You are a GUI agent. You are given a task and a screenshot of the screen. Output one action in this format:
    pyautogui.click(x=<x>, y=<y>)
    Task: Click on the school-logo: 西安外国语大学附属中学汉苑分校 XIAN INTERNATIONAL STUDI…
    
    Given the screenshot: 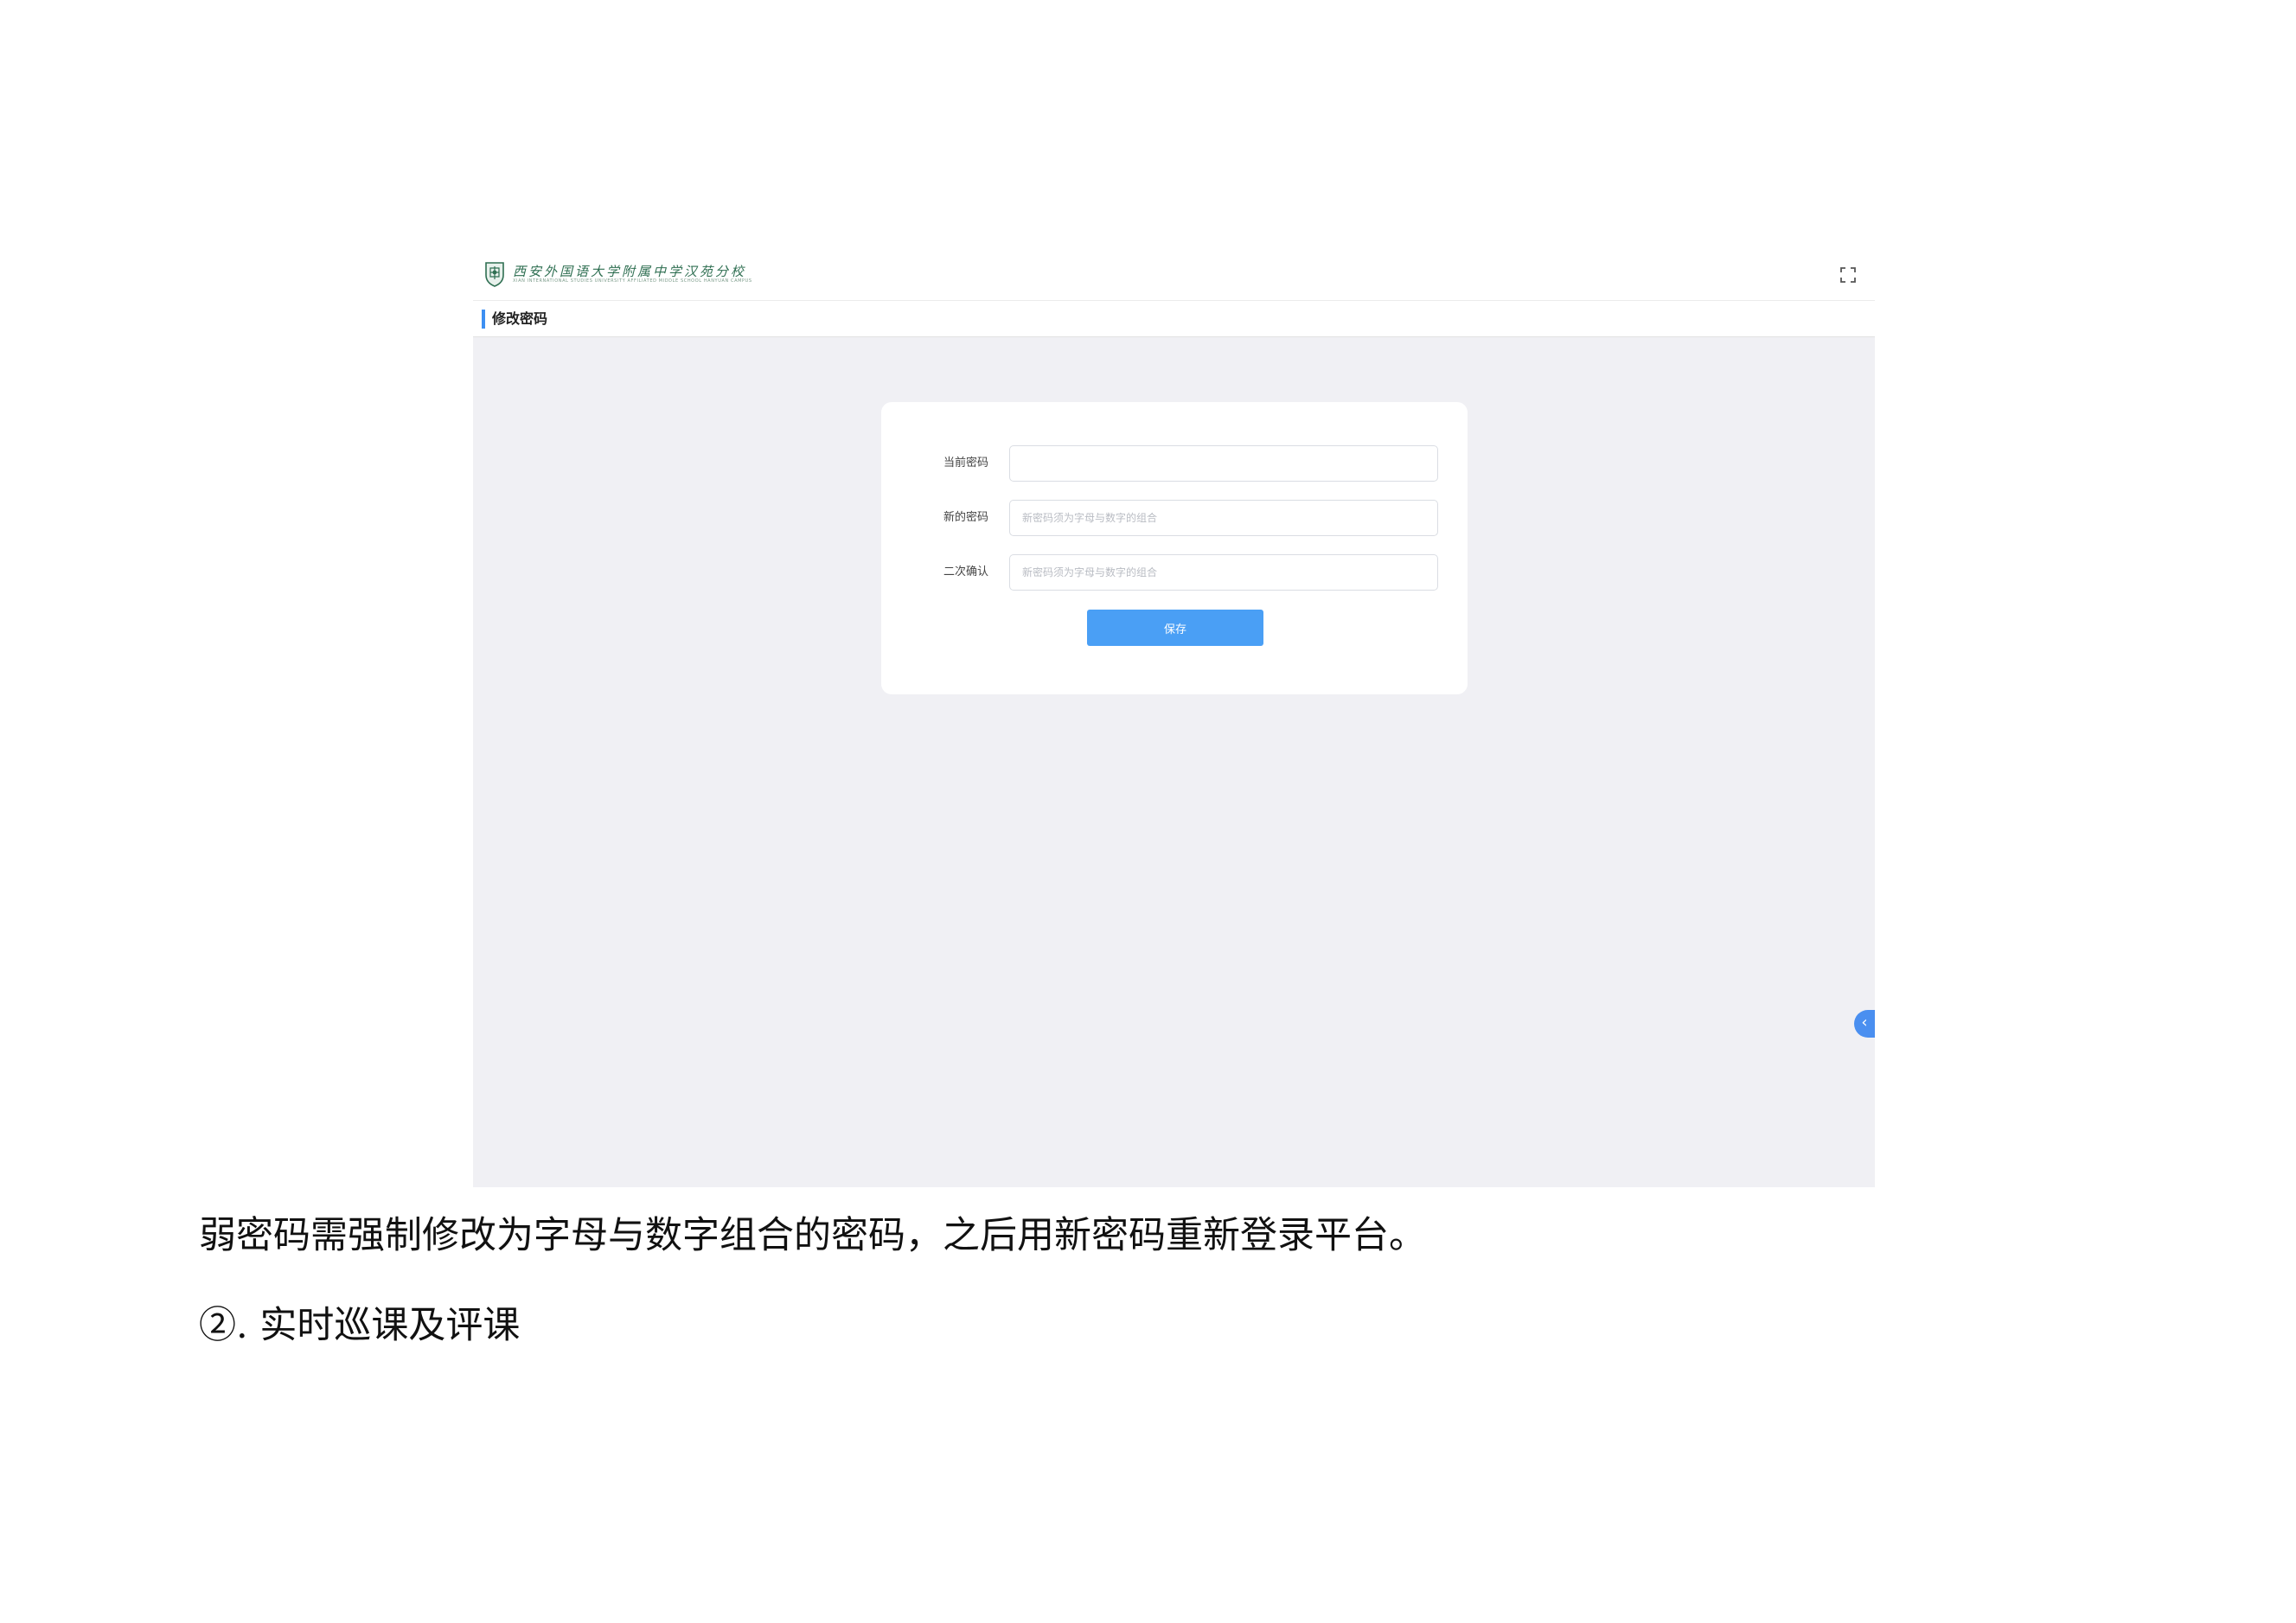 What is the action you would take?
    pyautogui.click(x=617, y=274)
    